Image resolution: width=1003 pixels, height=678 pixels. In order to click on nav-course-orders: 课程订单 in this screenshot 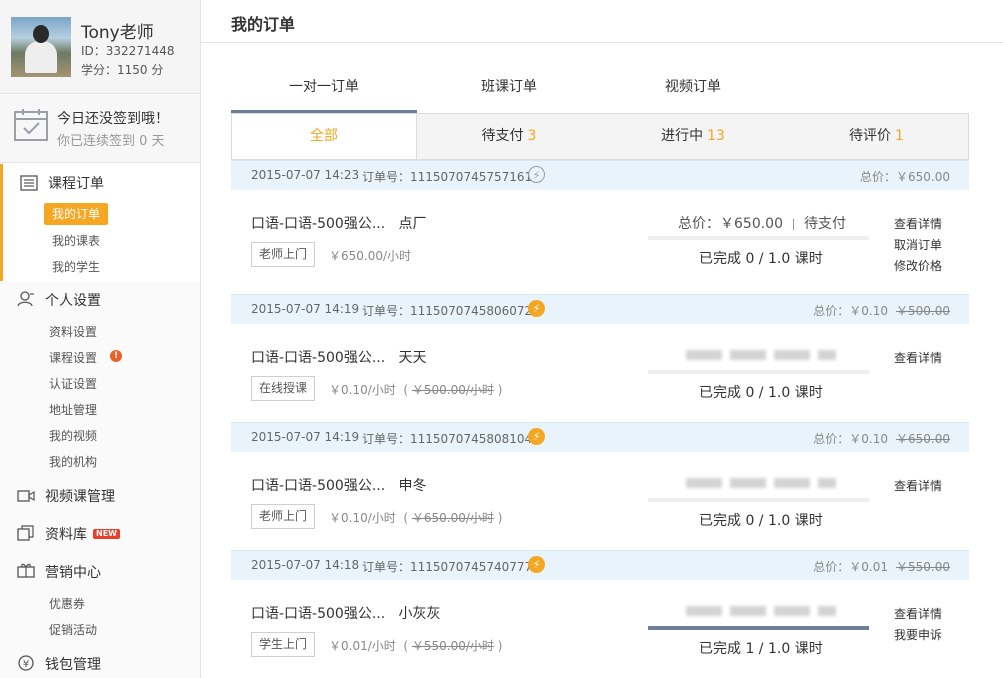, I will do `click(76, 183)`.